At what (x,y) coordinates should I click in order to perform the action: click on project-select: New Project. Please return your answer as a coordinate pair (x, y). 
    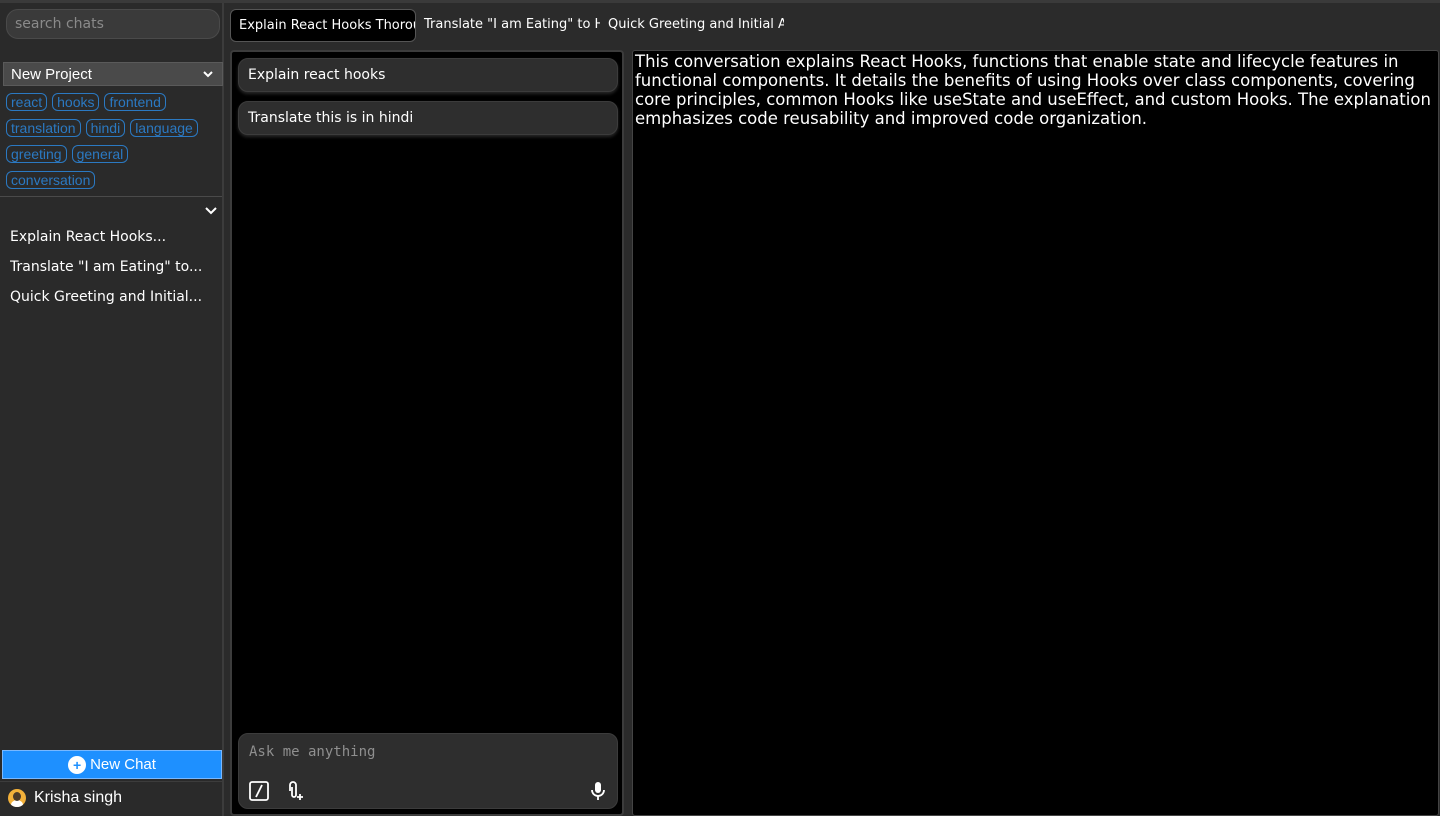
    Looking at the image, I should click on (113, 74).